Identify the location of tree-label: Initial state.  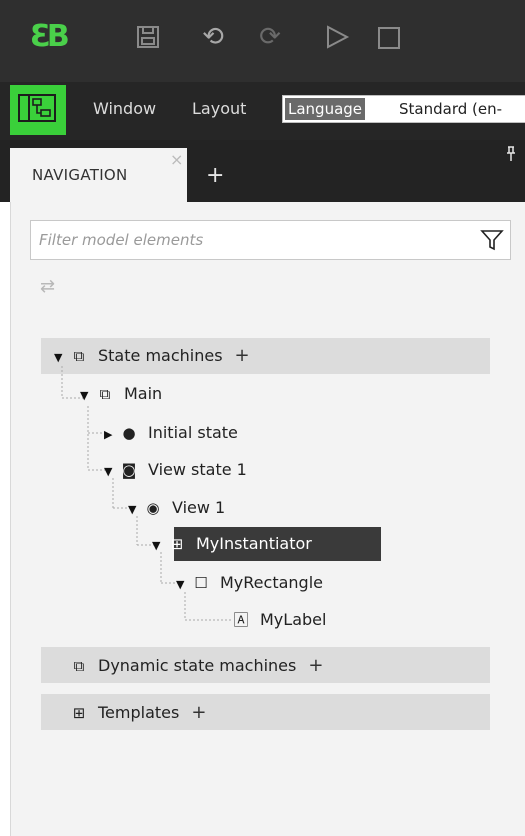
(193, 432).